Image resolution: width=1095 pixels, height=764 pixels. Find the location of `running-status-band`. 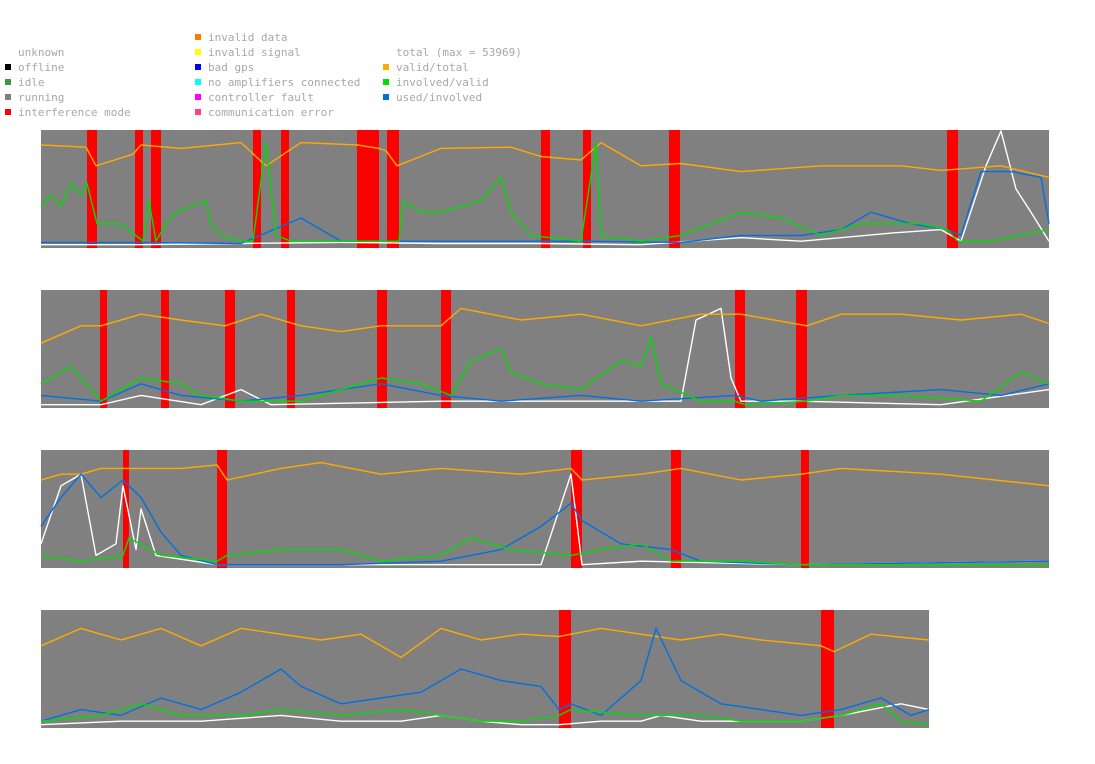

running-status-band is located at coordinates (485, 669).